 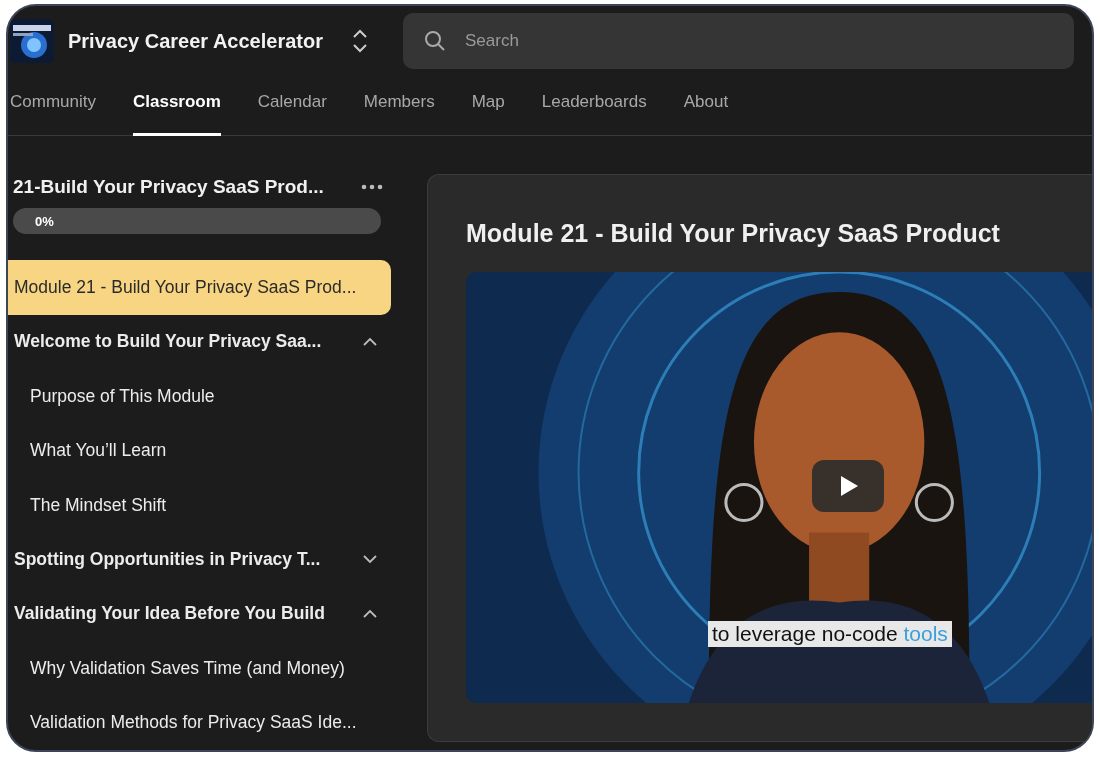 I want to click on search-field: Search, so click(x=758, y=41).